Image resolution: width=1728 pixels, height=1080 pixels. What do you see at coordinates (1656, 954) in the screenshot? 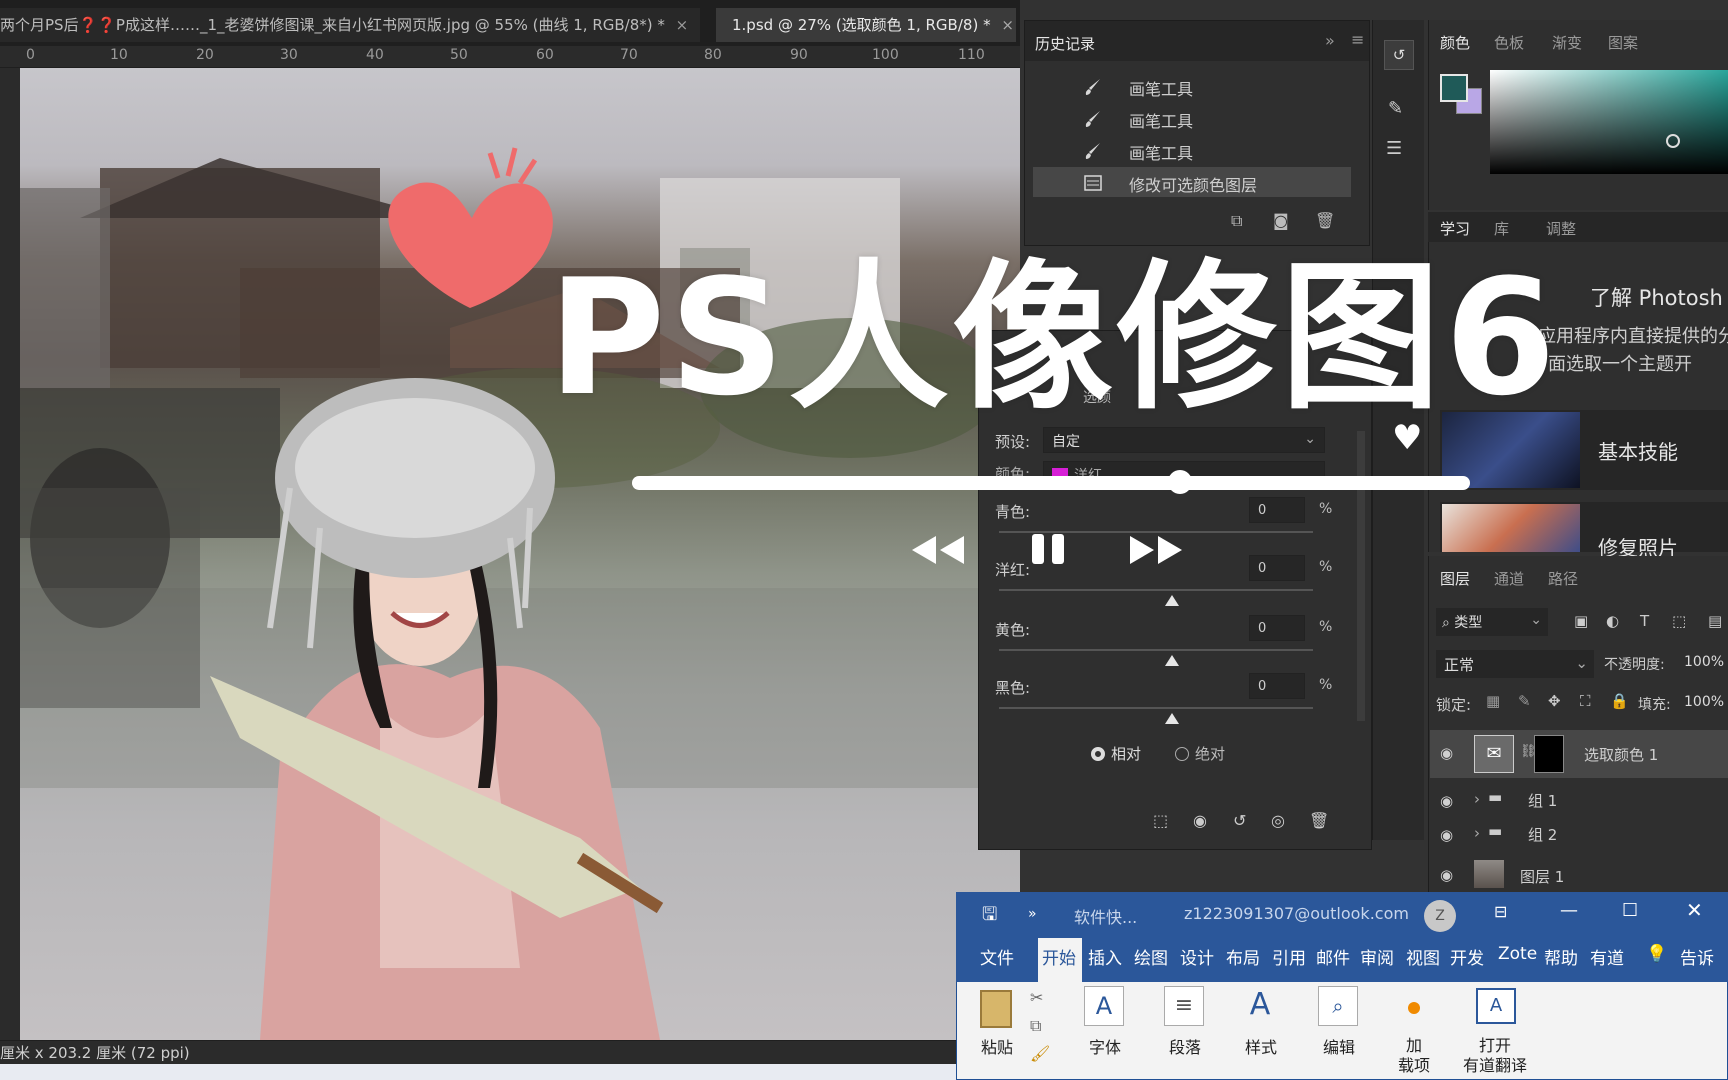
I see `lightbulb-icon: 💡` at bounding box center [1656, 954].